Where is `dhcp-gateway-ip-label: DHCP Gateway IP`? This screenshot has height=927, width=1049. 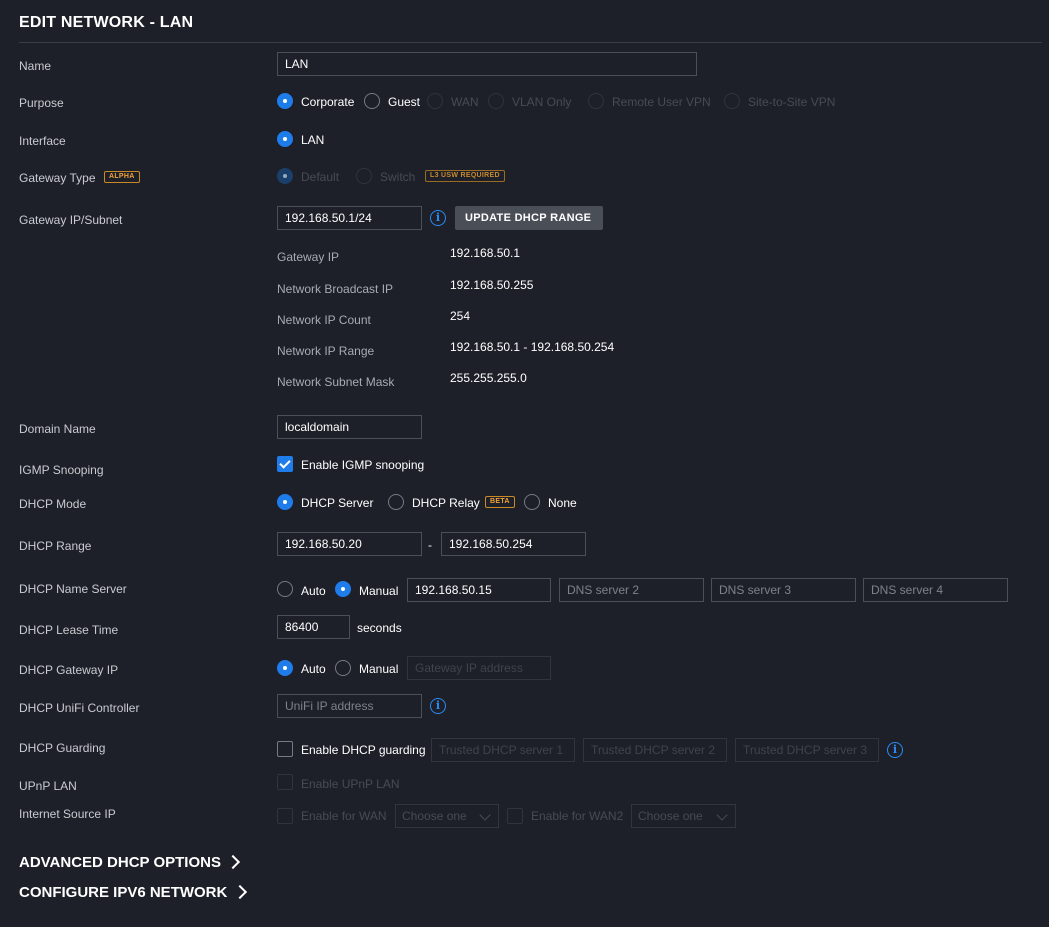
dhcp-gateway-ip-label: DHCP Gateway IP is located at coordinates (69, 670).